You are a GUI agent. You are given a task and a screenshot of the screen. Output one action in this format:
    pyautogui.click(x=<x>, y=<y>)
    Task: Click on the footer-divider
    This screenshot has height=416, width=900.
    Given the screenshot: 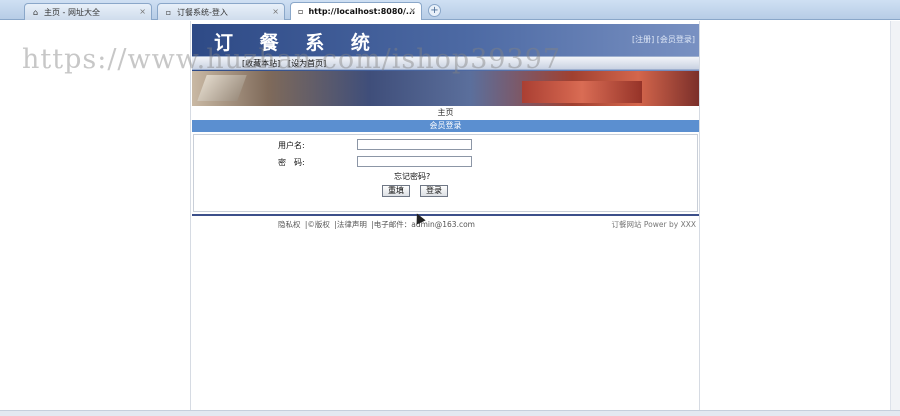 What is the action you would take?
    pyautogui.click(x=445, y=215)
    